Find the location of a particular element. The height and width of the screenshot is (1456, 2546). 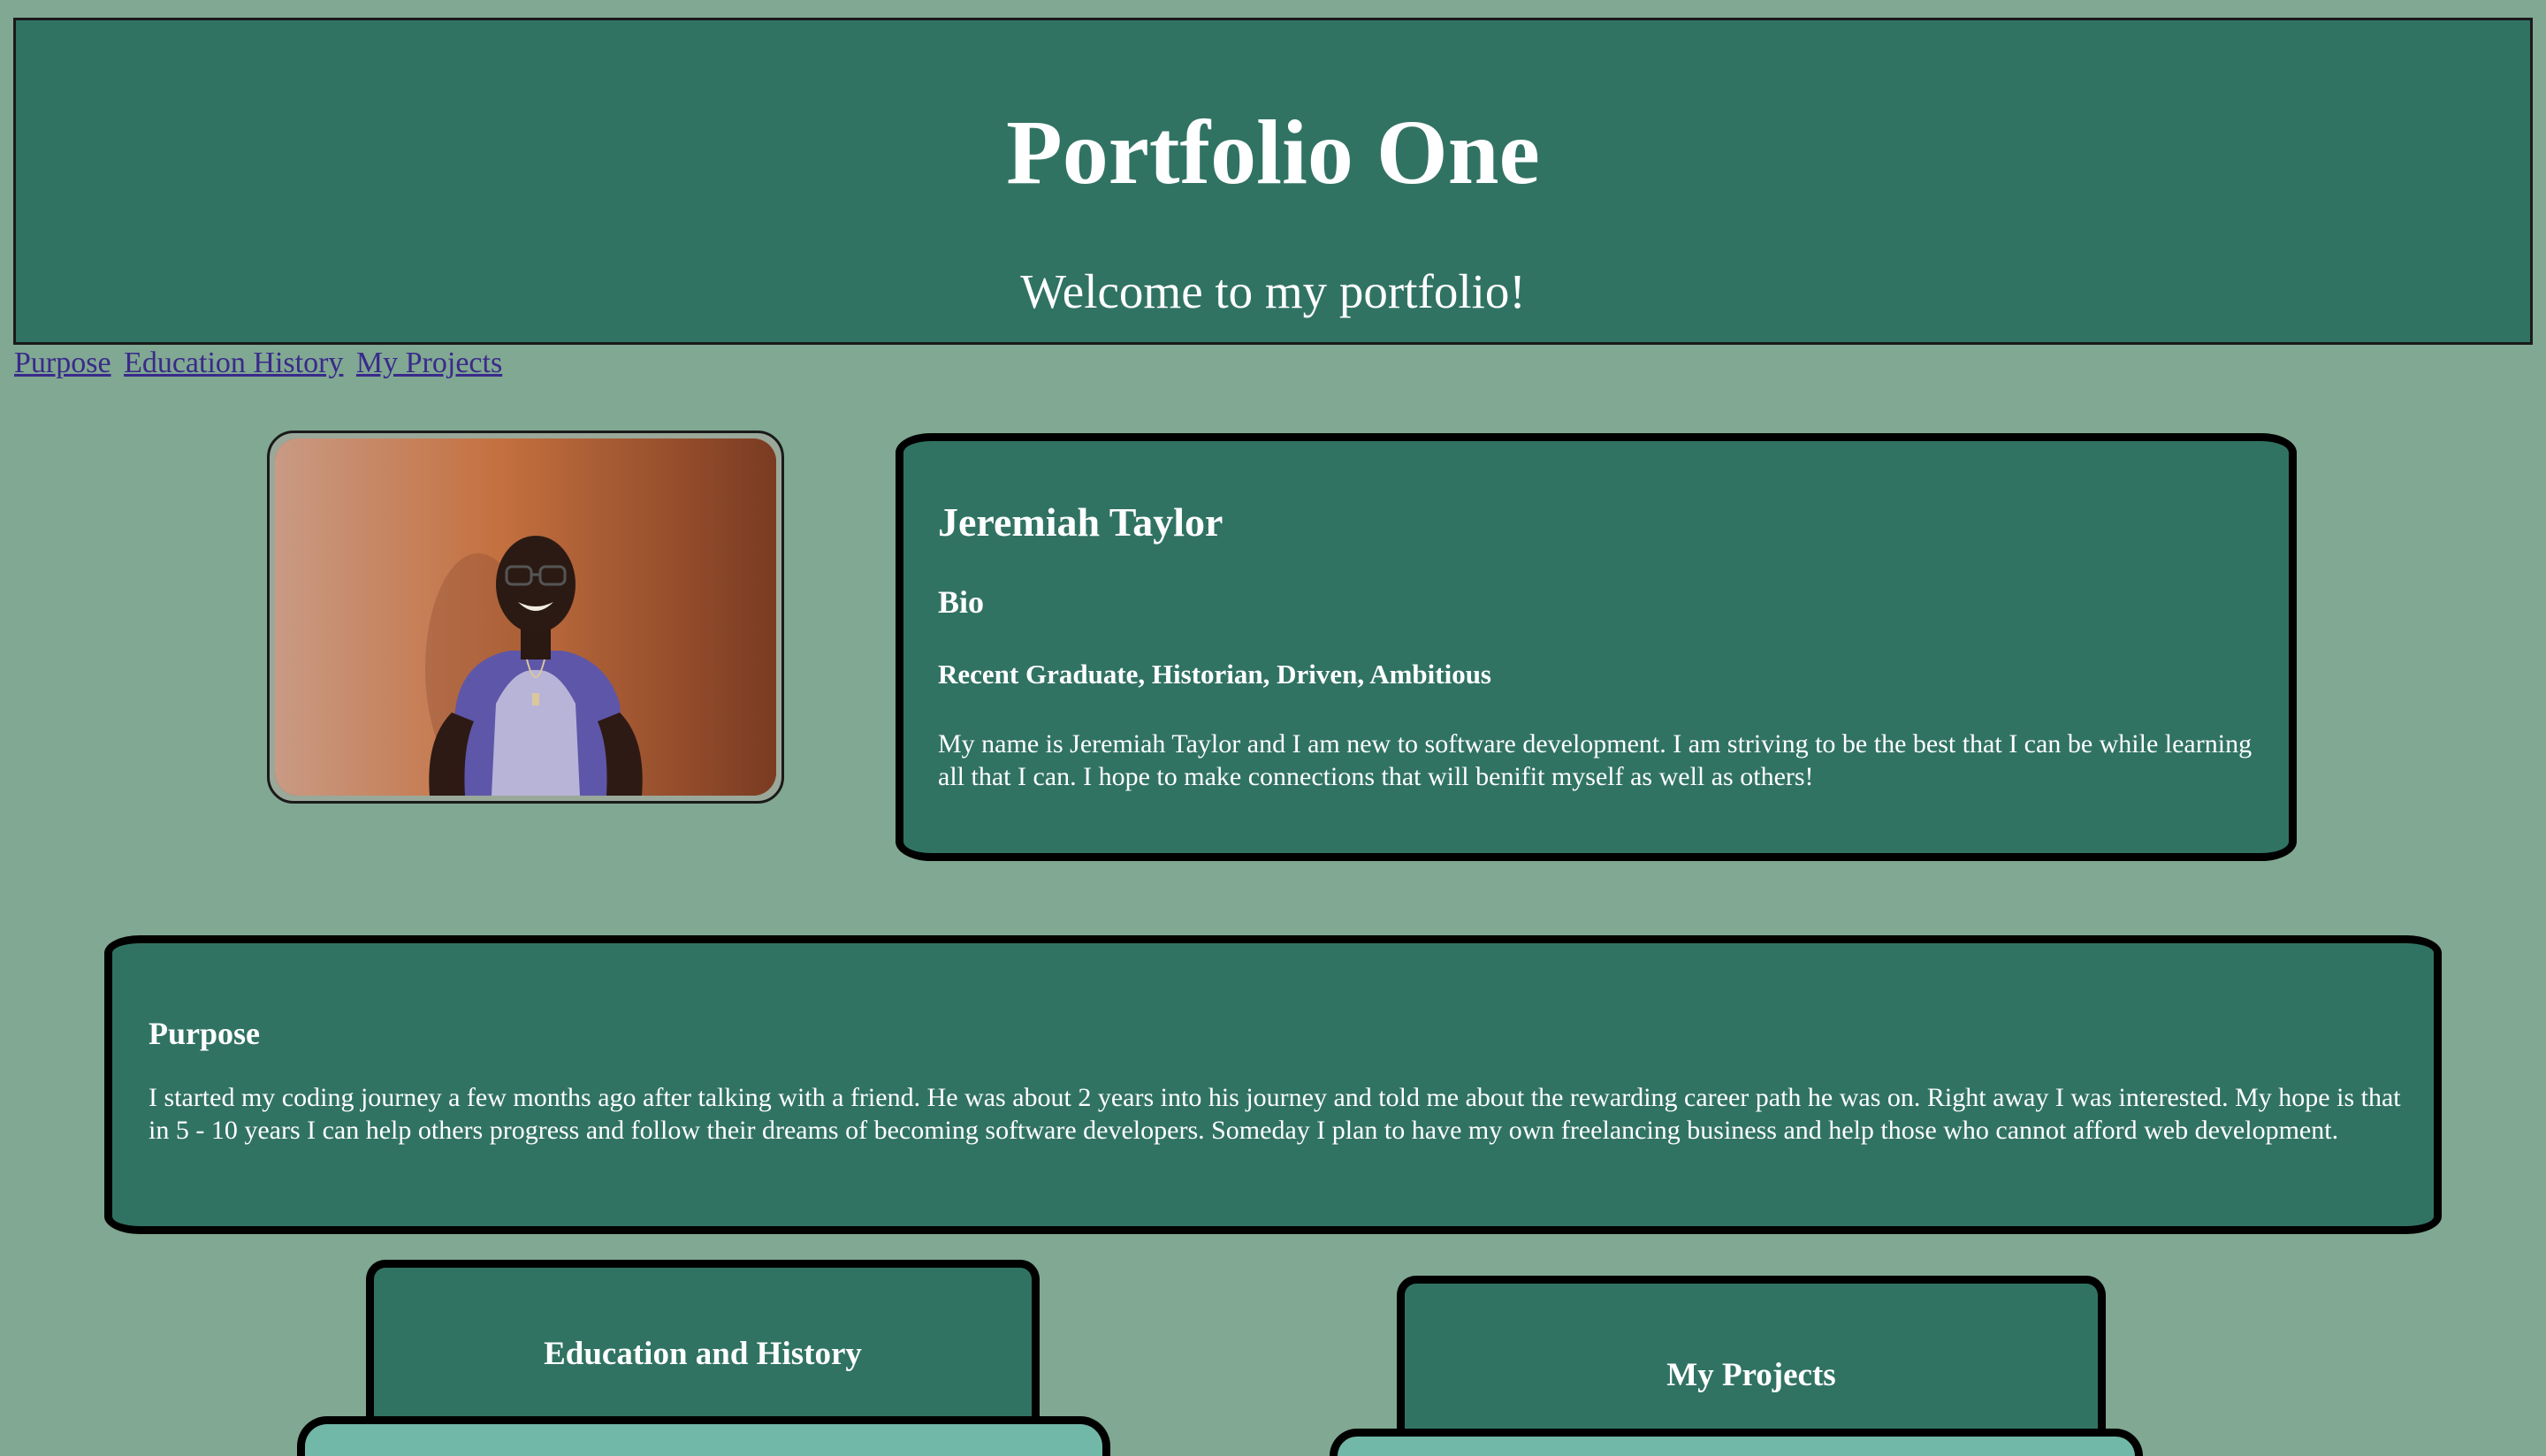

projects-section-title: My Projects is located at coordinates (1751, 1375).